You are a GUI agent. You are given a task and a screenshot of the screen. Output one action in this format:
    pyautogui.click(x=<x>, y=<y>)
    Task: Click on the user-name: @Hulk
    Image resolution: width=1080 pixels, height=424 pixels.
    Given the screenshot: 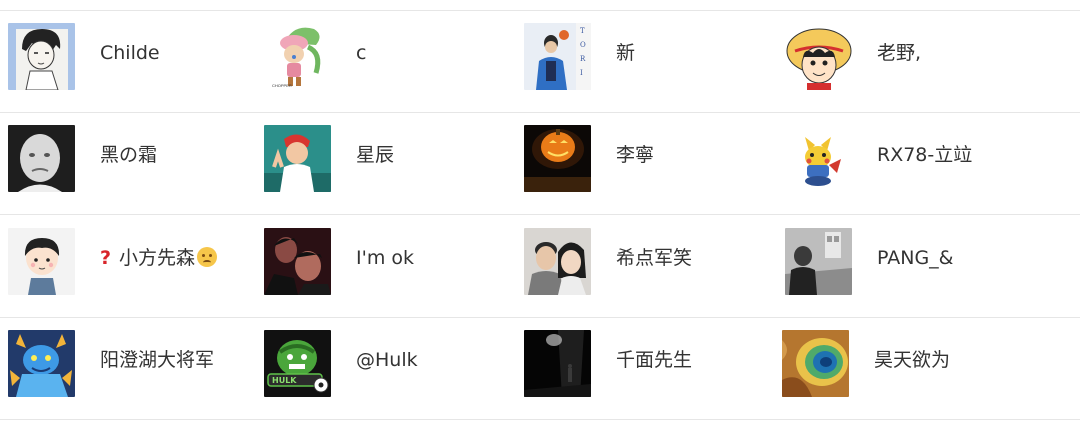 What is the action you would take?
    pyautogui.click(x=387, y=360)
    